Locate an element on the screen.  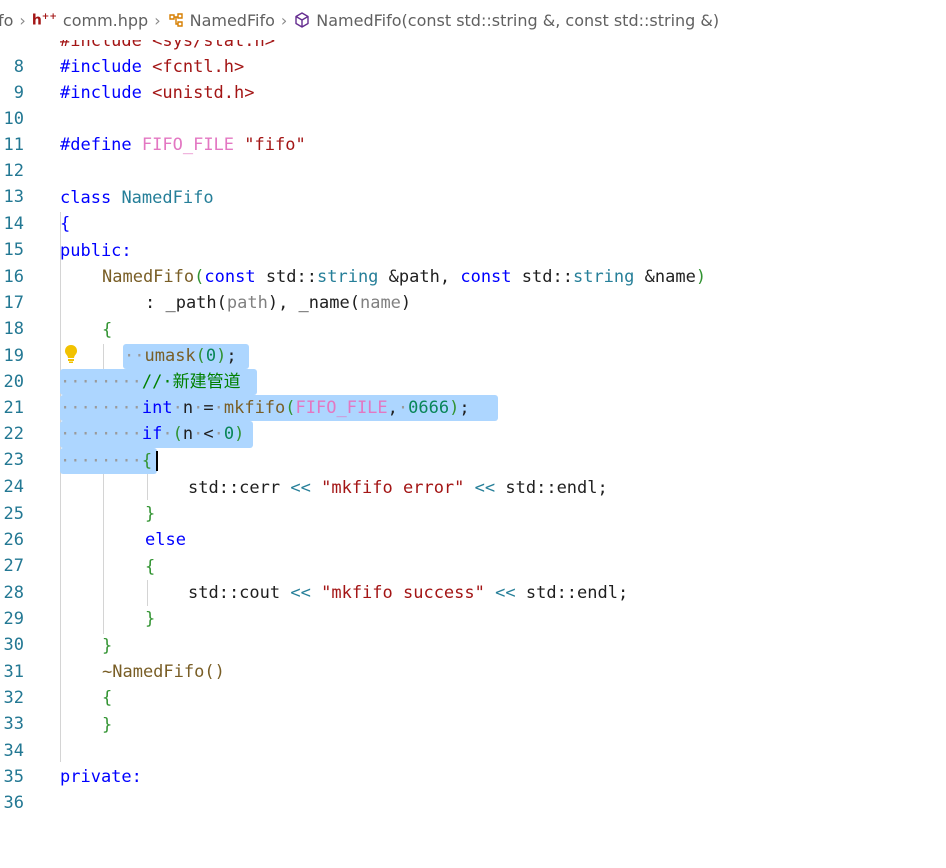
stream-object: std::cerr is located at coordinates (234, 488).